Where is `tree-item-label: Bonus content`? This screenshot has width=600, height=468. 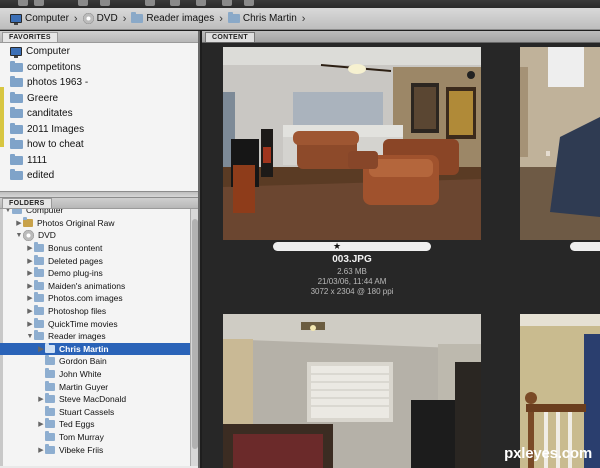 tree-item-label: Bonus content is located at coordinates (75, 248).